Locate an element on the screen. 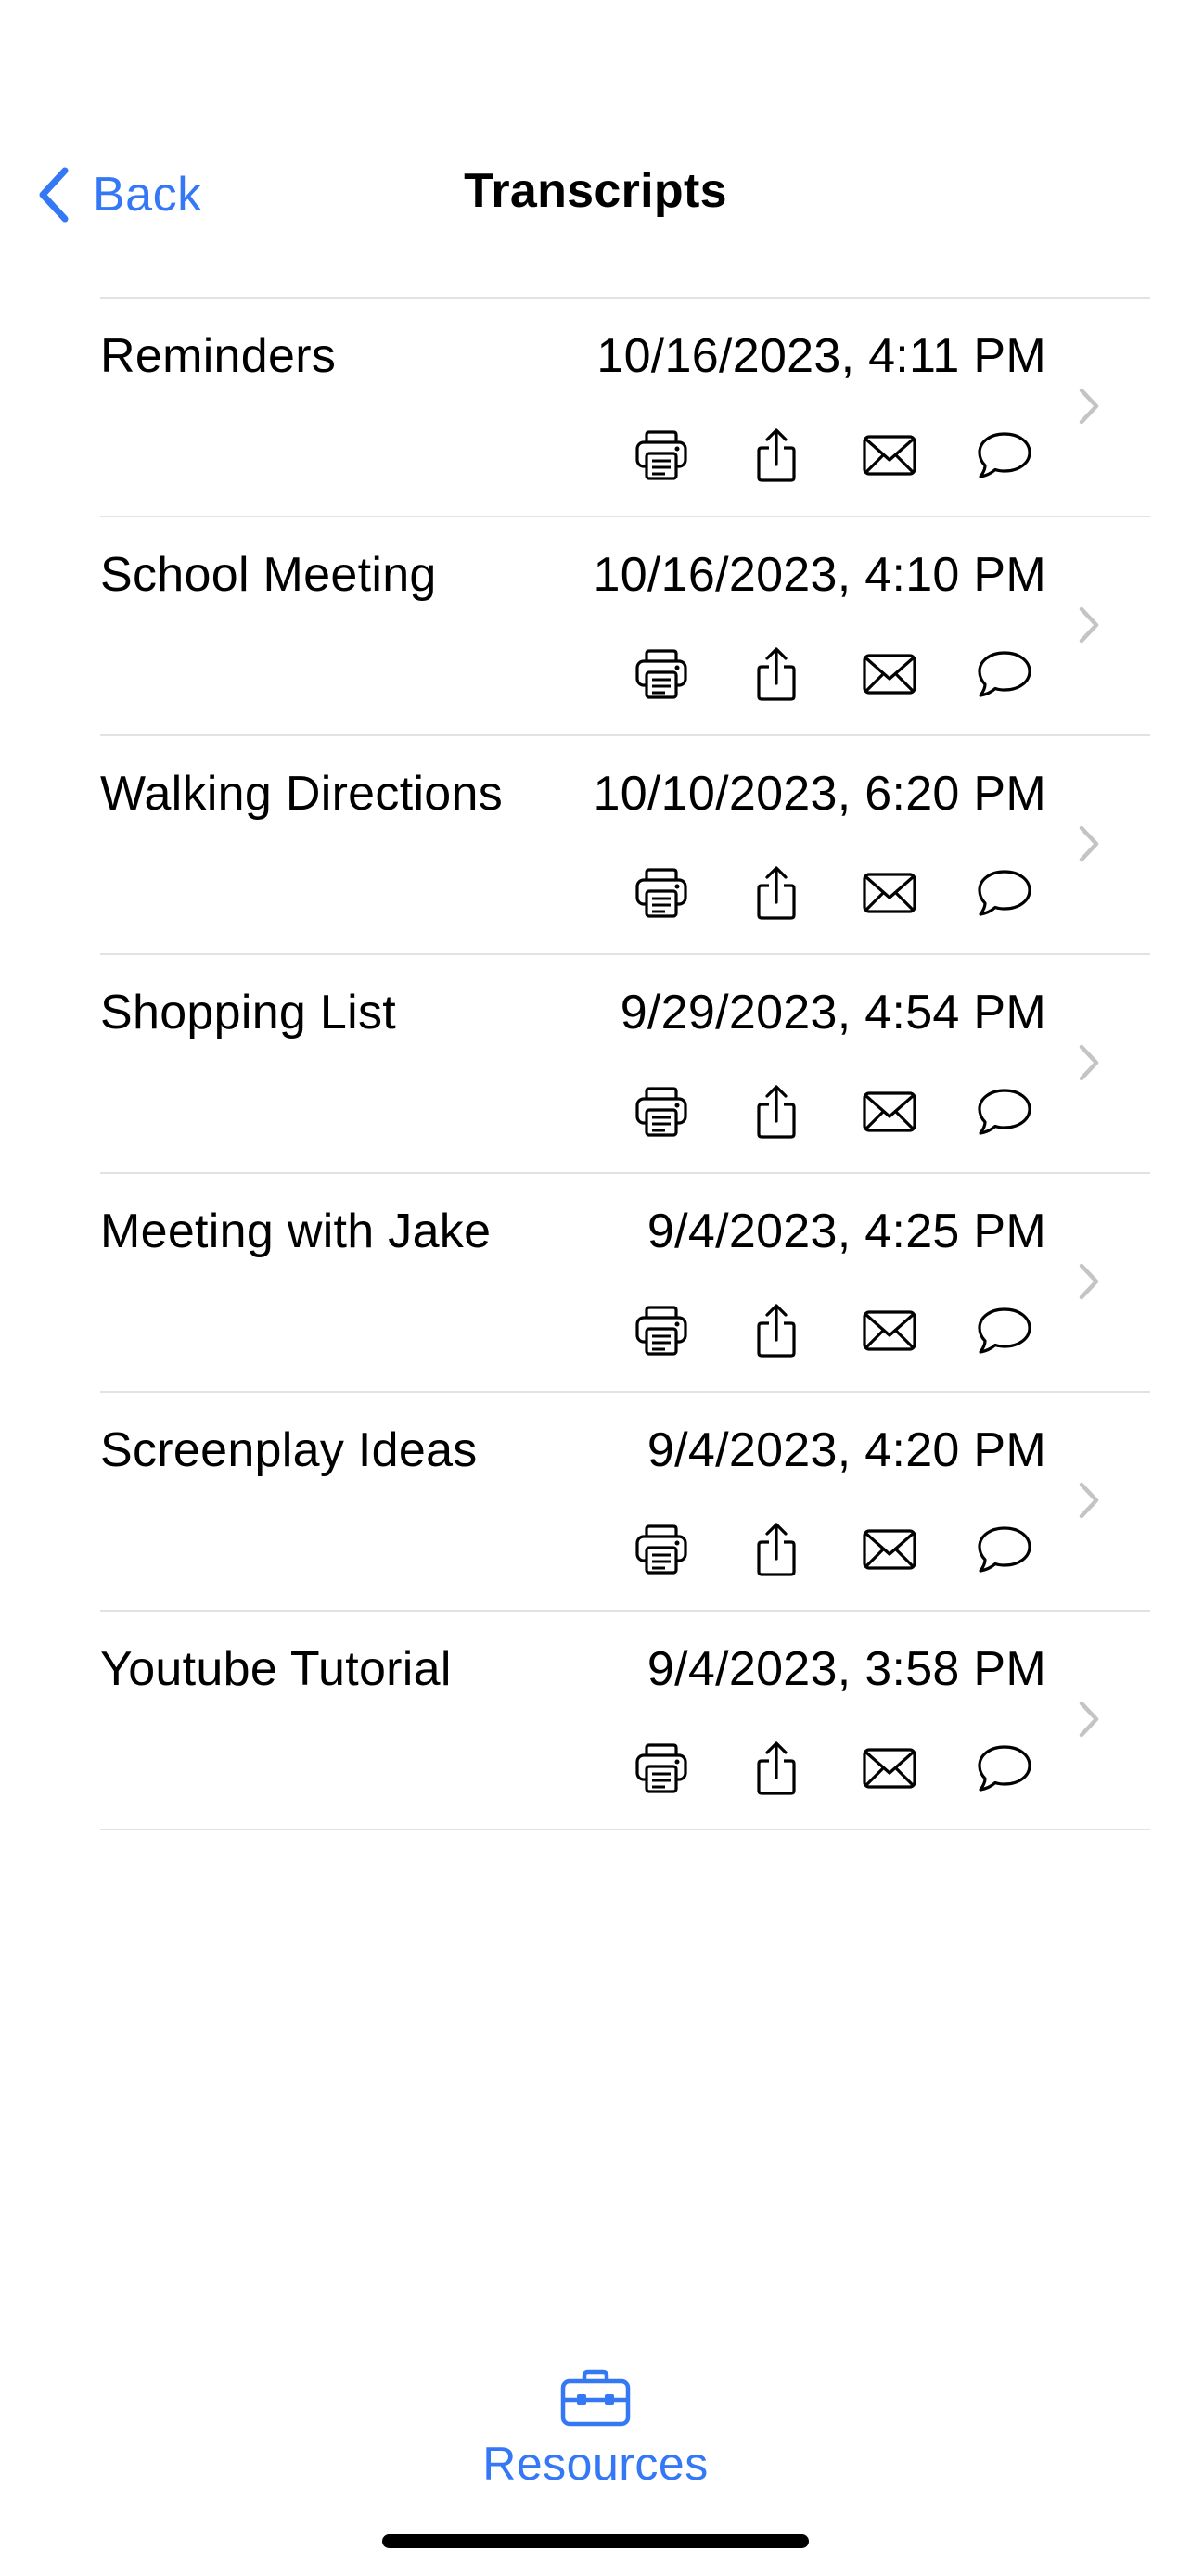 This screenshot has height=2576, width=1191. transcript-row: Meeting with Jake 9/4/2023, 4:25 PM is located at coordinates (625, 1283).